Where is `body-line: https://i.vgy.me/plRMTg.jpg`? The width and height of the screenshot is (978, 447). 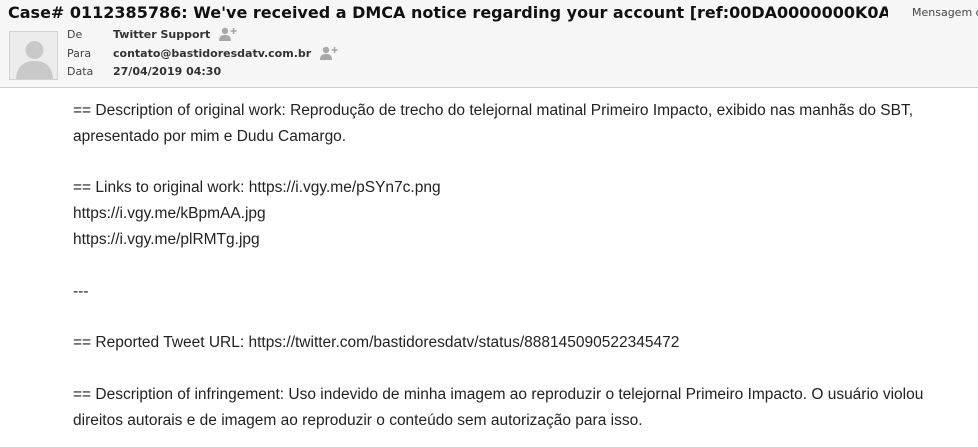
body-line: https://i.vgy.me/plRMTg.jpg is located at coordinates (166, 239).